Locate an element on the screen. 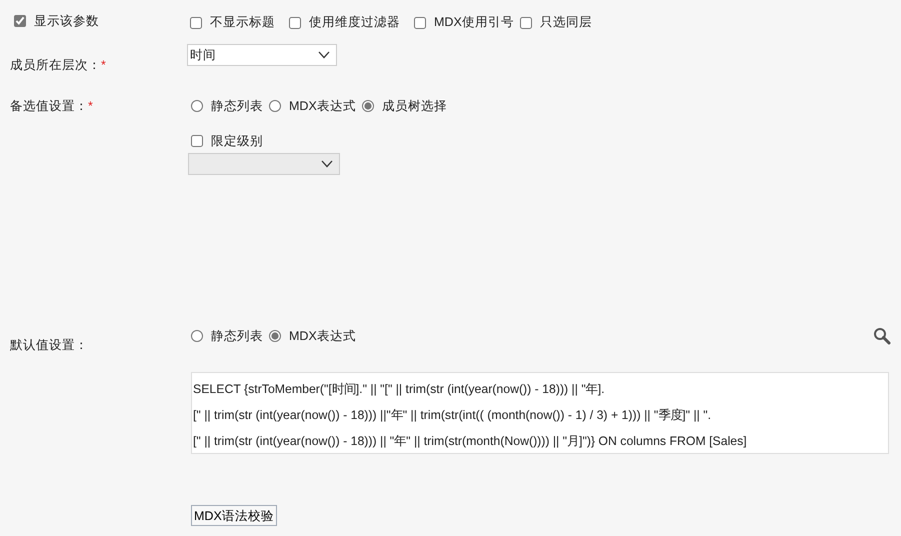 The image size is (901, 536). checkbox-label: 使用维度过滤器 is located at coordinates (354, 23).